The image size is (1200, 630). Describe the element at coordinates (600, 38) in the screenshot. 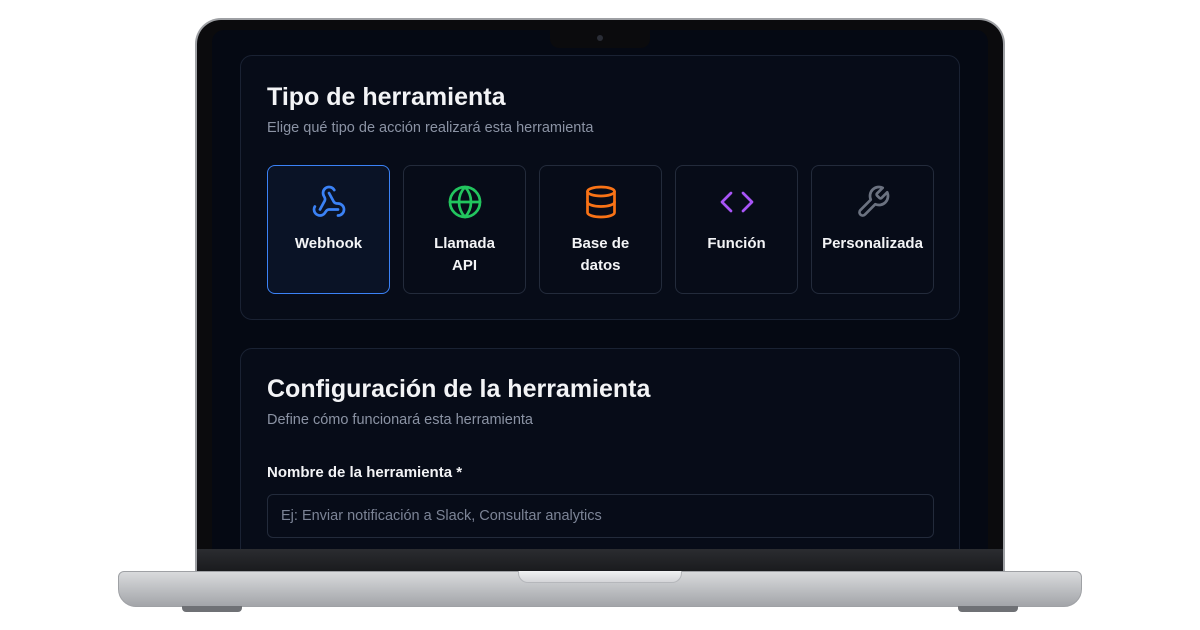

I see `camera-icon` at that location.